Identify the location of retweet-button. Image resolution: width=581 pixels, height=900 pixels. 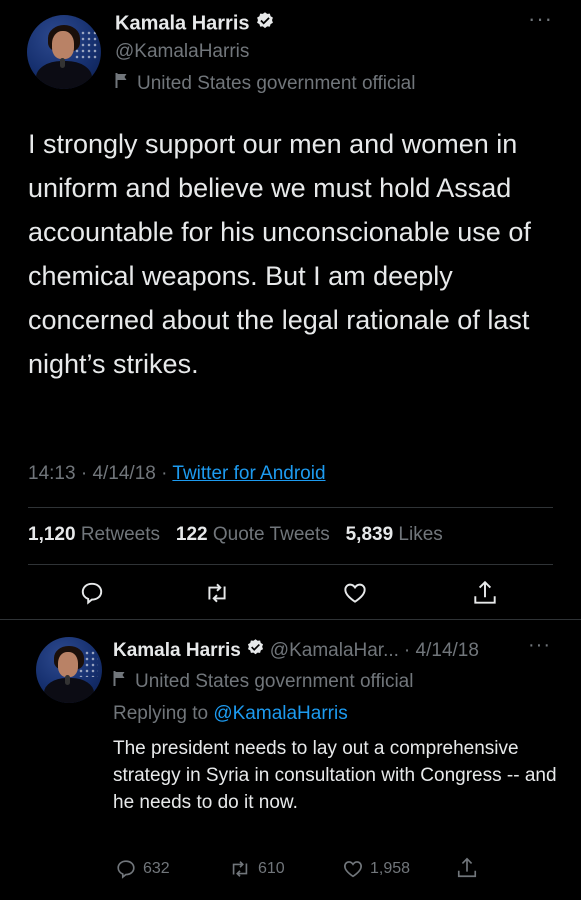
(217, 593).